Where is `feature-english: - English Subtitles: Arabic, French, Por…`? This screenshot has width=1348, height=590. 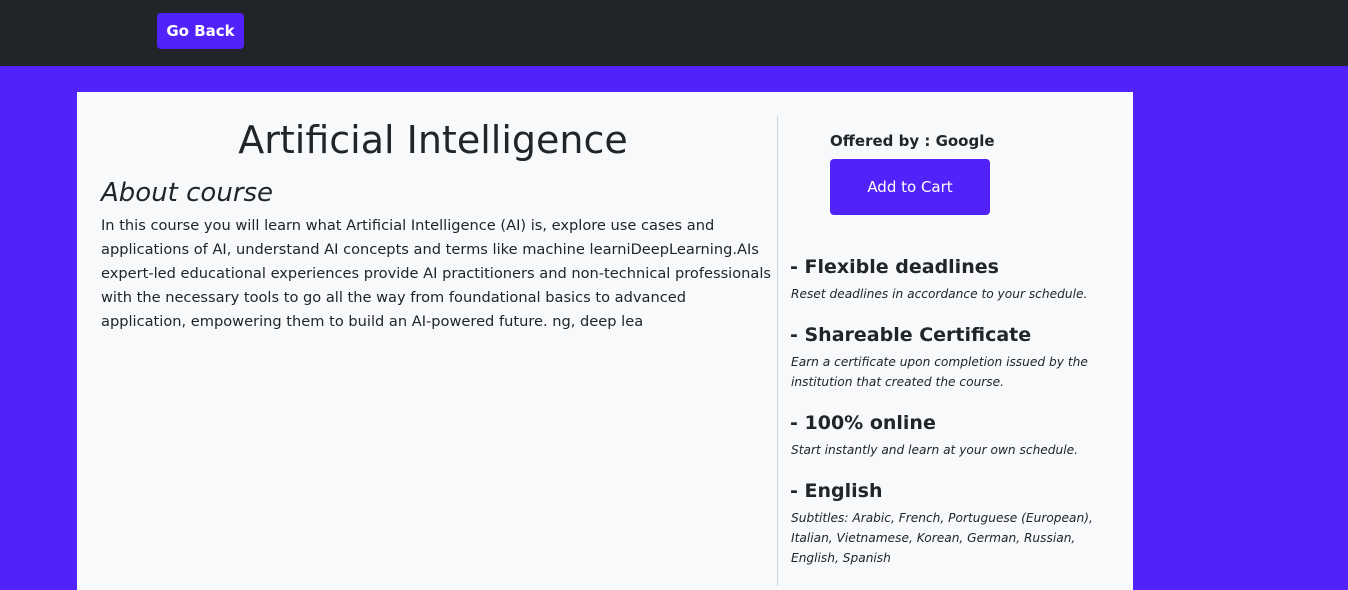
feature-english: - English Subtitles: Arabic, French, Por… is located at coordinates (955, 523).